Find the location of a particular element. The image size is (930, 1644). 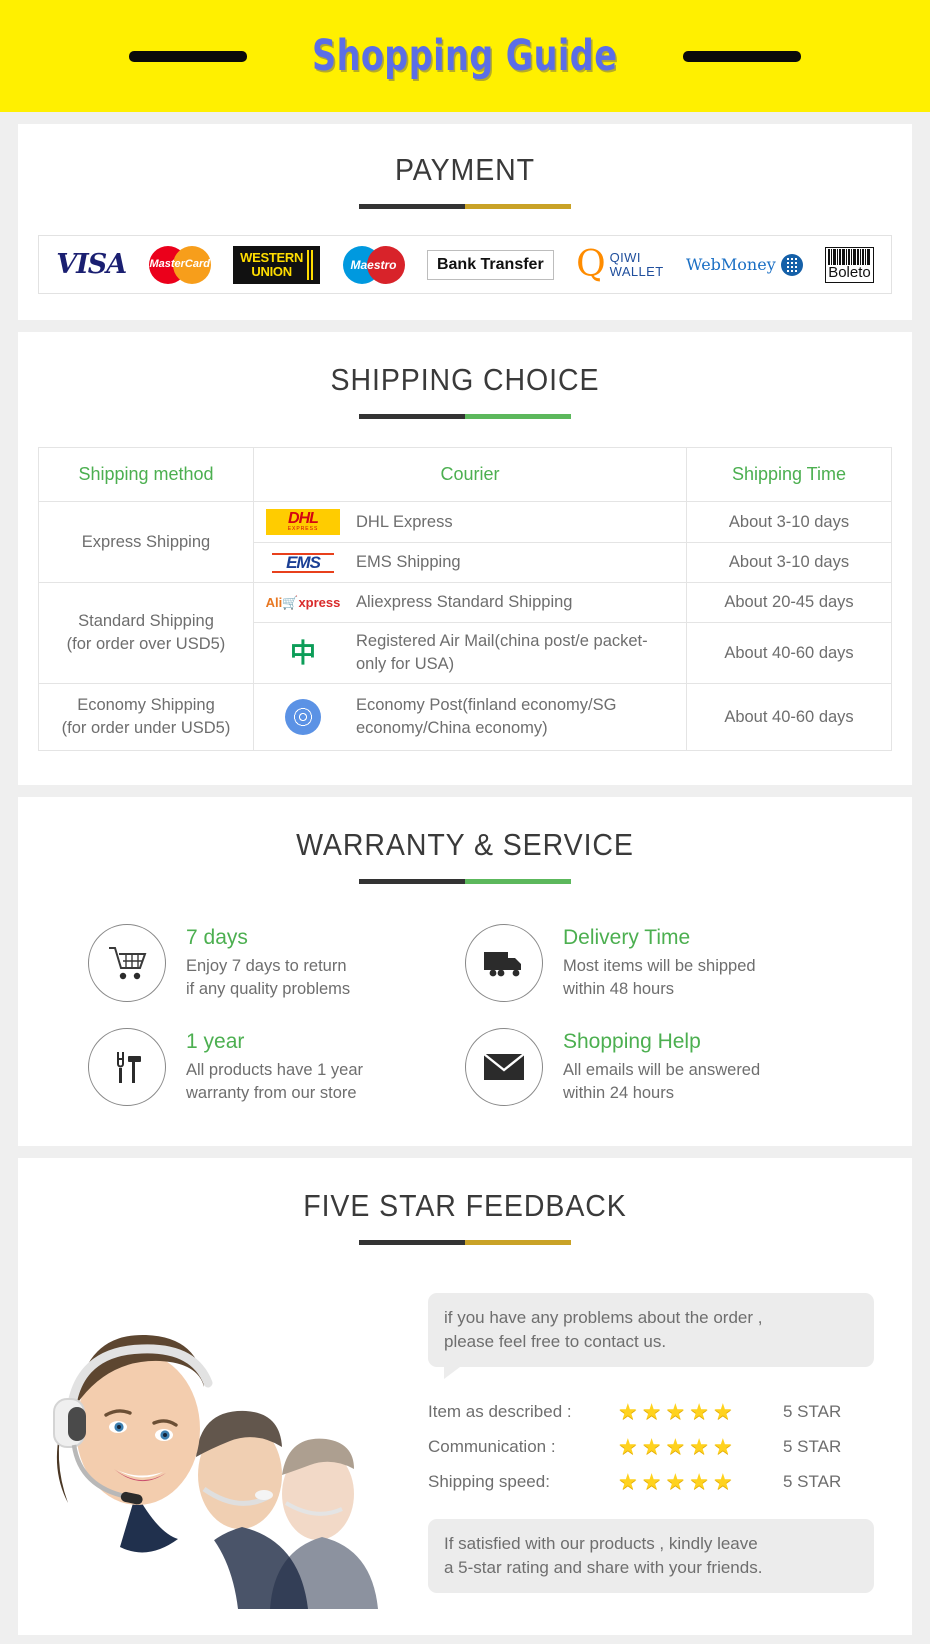

feature-title: 1 year is located at coordinates (215, 1041).